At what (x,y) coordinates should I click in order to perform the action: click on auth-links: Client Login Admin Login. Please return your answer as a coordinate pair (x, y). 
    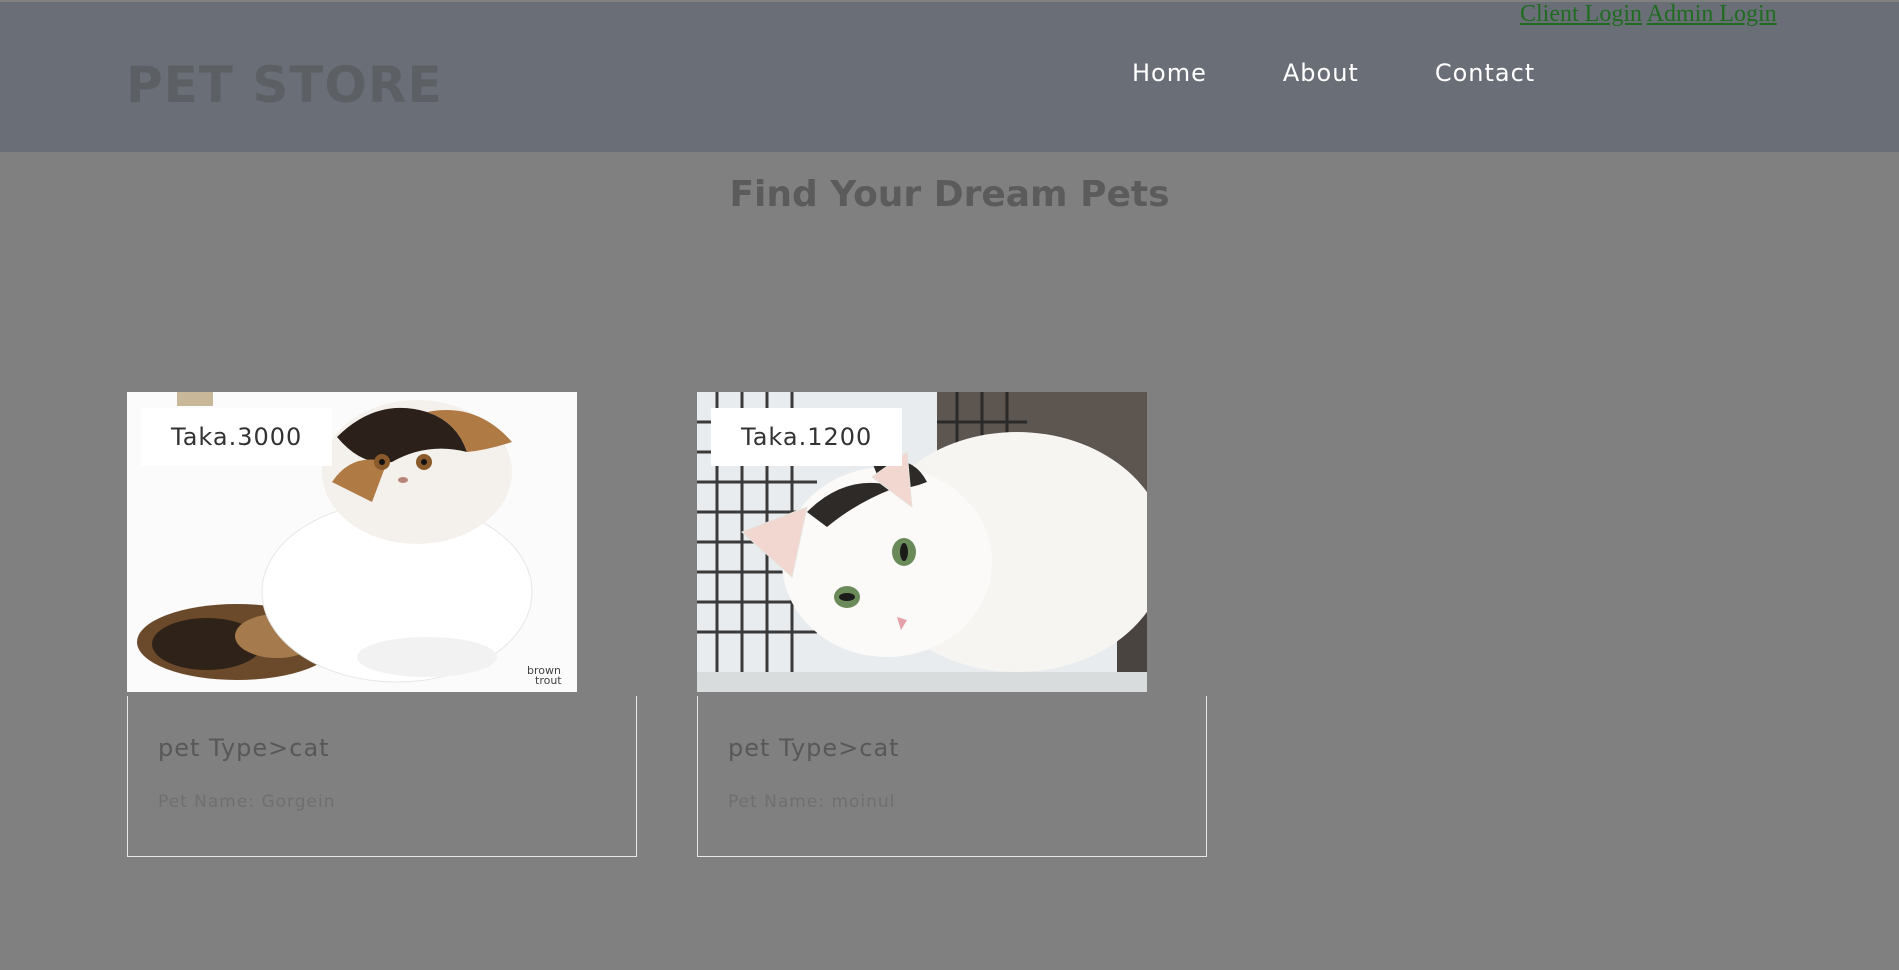
    Looking at the image, I should click on (1648, 14).